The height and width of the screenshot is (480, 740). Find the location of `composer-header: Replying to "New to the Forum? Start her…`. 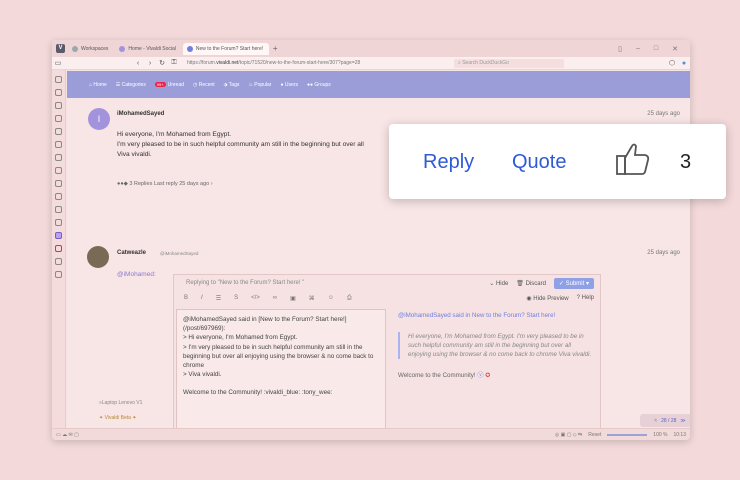

composer-header: Replying to "New to the Forum? Start her… is located at coordinates (387, 283).